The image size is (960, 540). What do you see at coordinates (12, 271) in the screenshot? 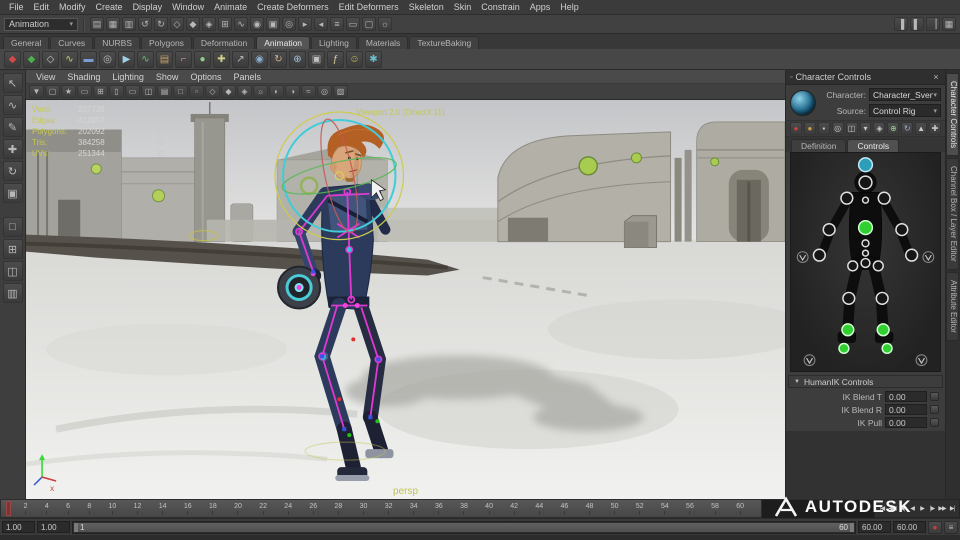
I see `layout-two-pane: ◫` at bounding box center [12, 271].